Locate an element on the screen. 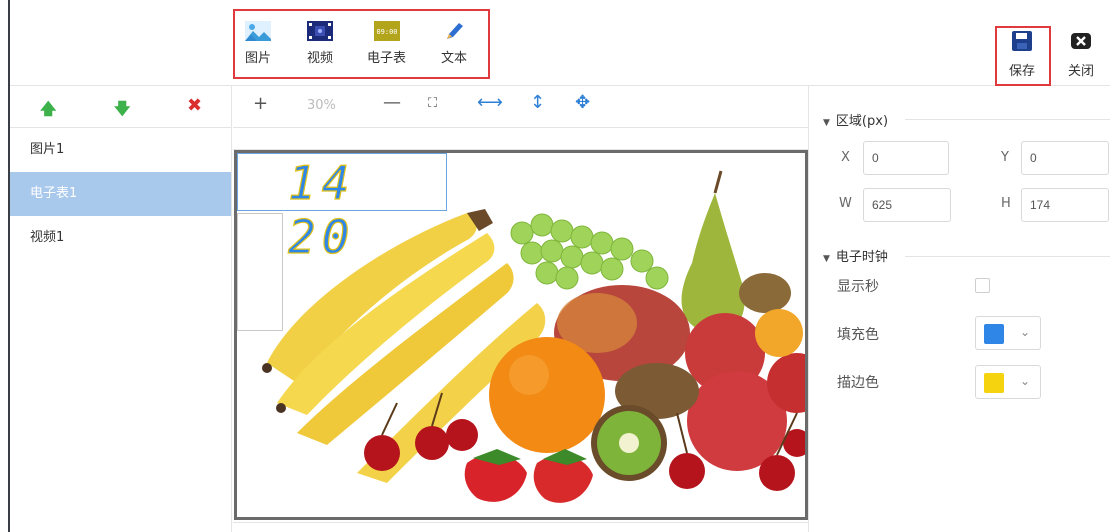 The height and width of the screenshot is (532, 1110). clock-icon-text: 09:00 is located at coordinates (386, 32).